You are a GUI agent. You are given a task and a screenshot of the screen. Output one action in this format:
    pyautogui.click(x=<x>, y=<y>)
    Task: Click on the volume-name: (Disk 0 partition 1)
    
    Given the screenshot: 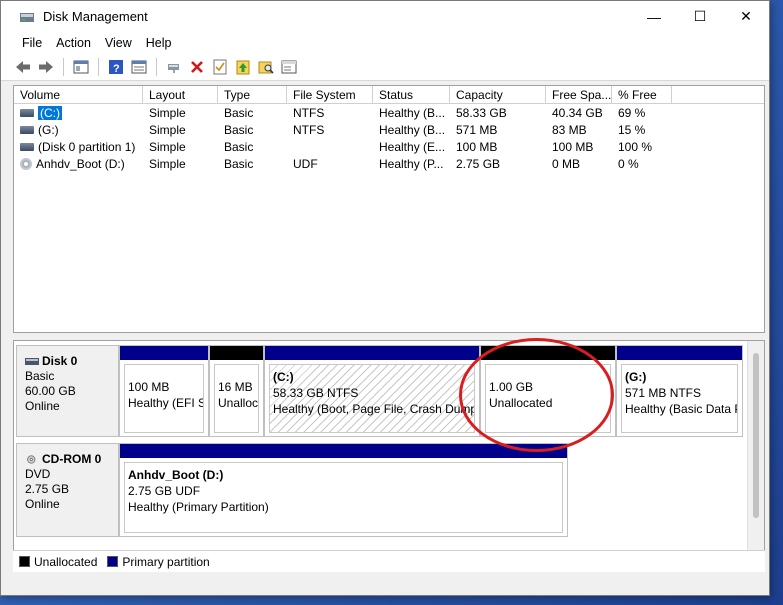 What is the action you would take?
    pyautogui.click(x=87, y=146)
    